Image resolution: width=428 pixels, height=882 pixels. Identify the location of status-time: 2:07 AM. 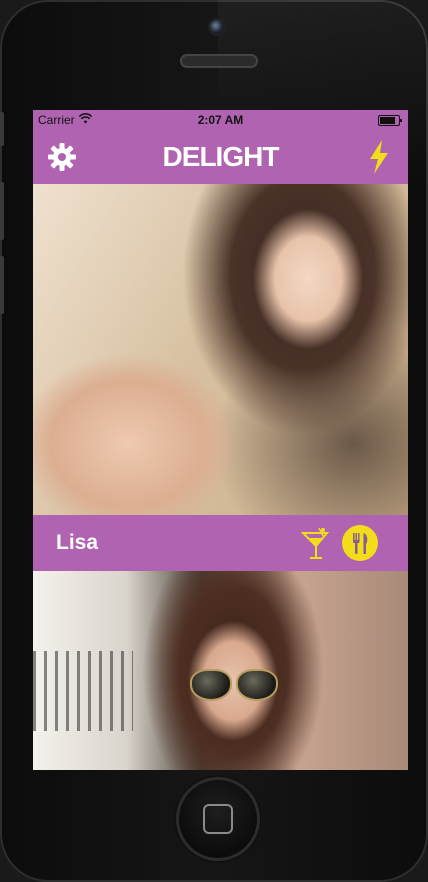
(220, 120).